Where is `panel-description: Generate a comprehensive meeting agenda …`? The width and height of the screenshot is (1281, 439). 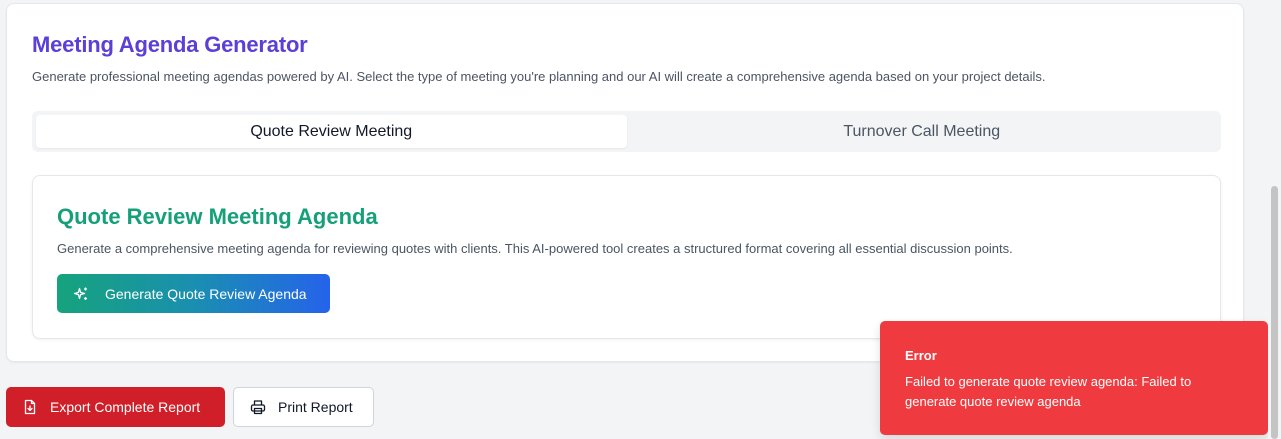 panel-description: Generate a comprehensive meeting agenda … is located at coordinates (535, 248).